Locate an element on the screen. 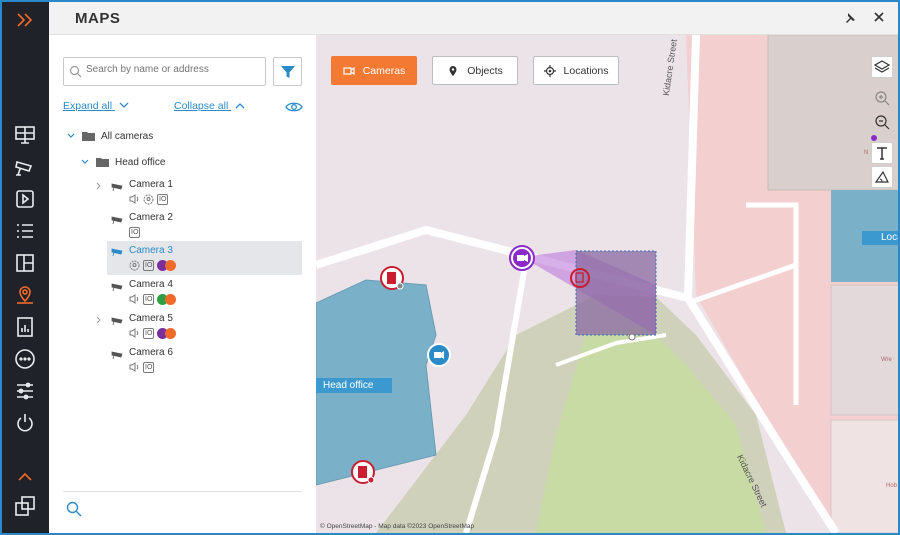 This screenshot has height=535, width=900. search-input is located at coordinates (173, 69).